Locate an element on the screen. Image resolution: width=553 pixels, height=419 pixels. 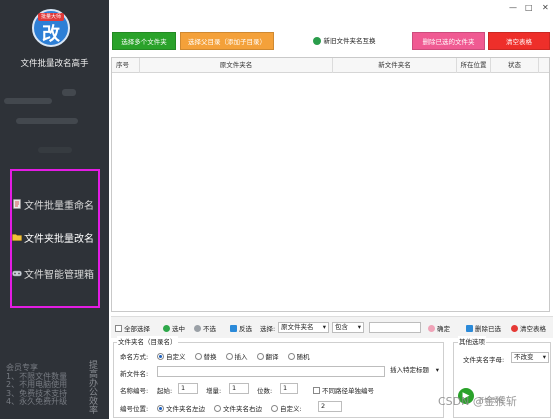
delete-selected-button: 删除已选 is located at coordinates (483, 328).